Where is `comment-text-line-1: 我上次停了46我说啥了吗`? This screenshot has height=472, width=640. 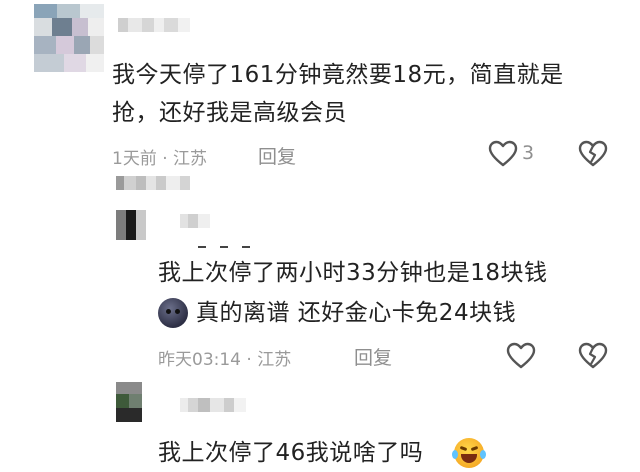 comment-text-line-1: 我上次停了46我说啥了吗 is located at coordinates (291, 453).